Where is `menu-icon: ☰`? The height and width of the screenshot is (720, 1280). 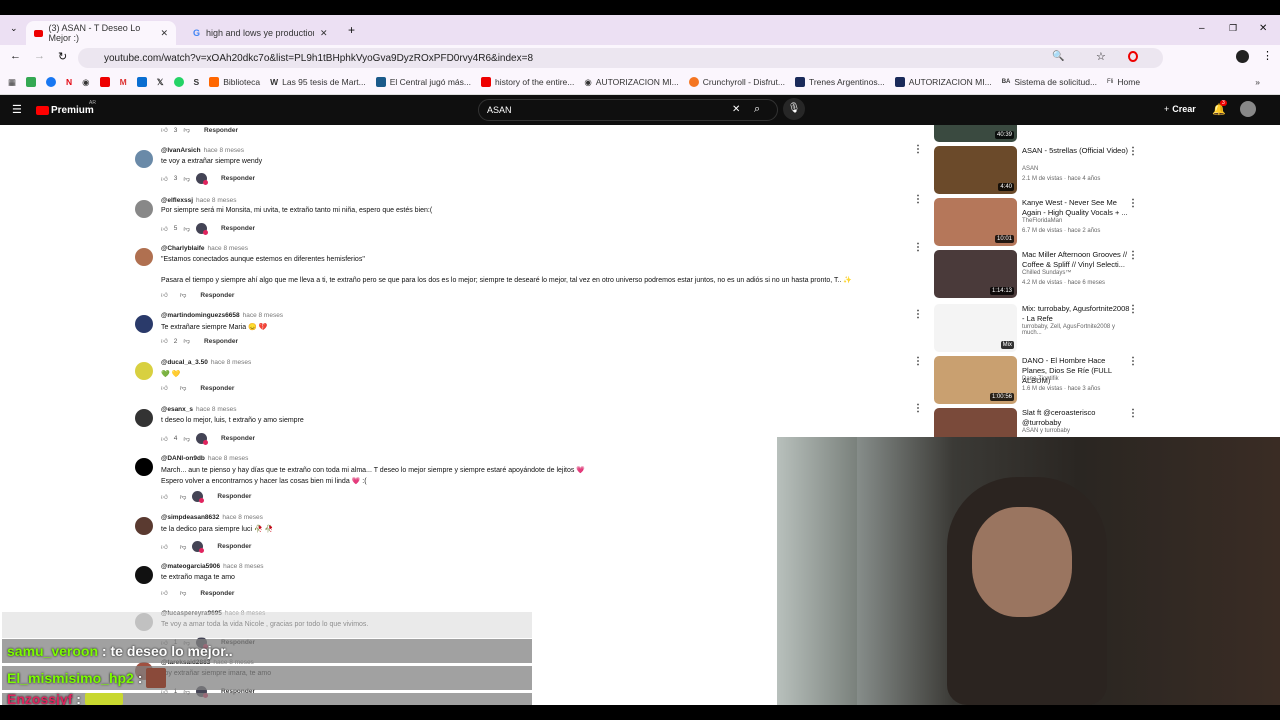
menu-icon: ☰ is located at coordinates (17, 109).